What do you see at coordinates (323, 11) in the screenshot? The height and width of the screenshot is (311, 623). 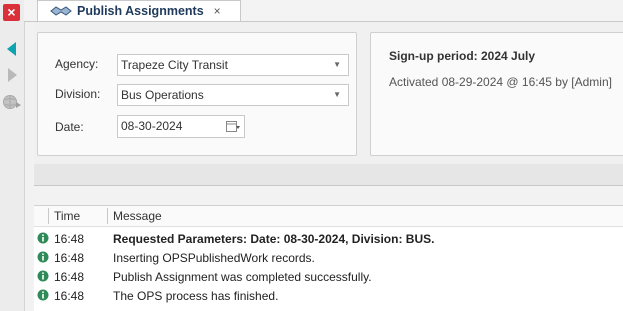 I see `tab-strip: Publish Assignments ×` at bounding box center [323, 11].